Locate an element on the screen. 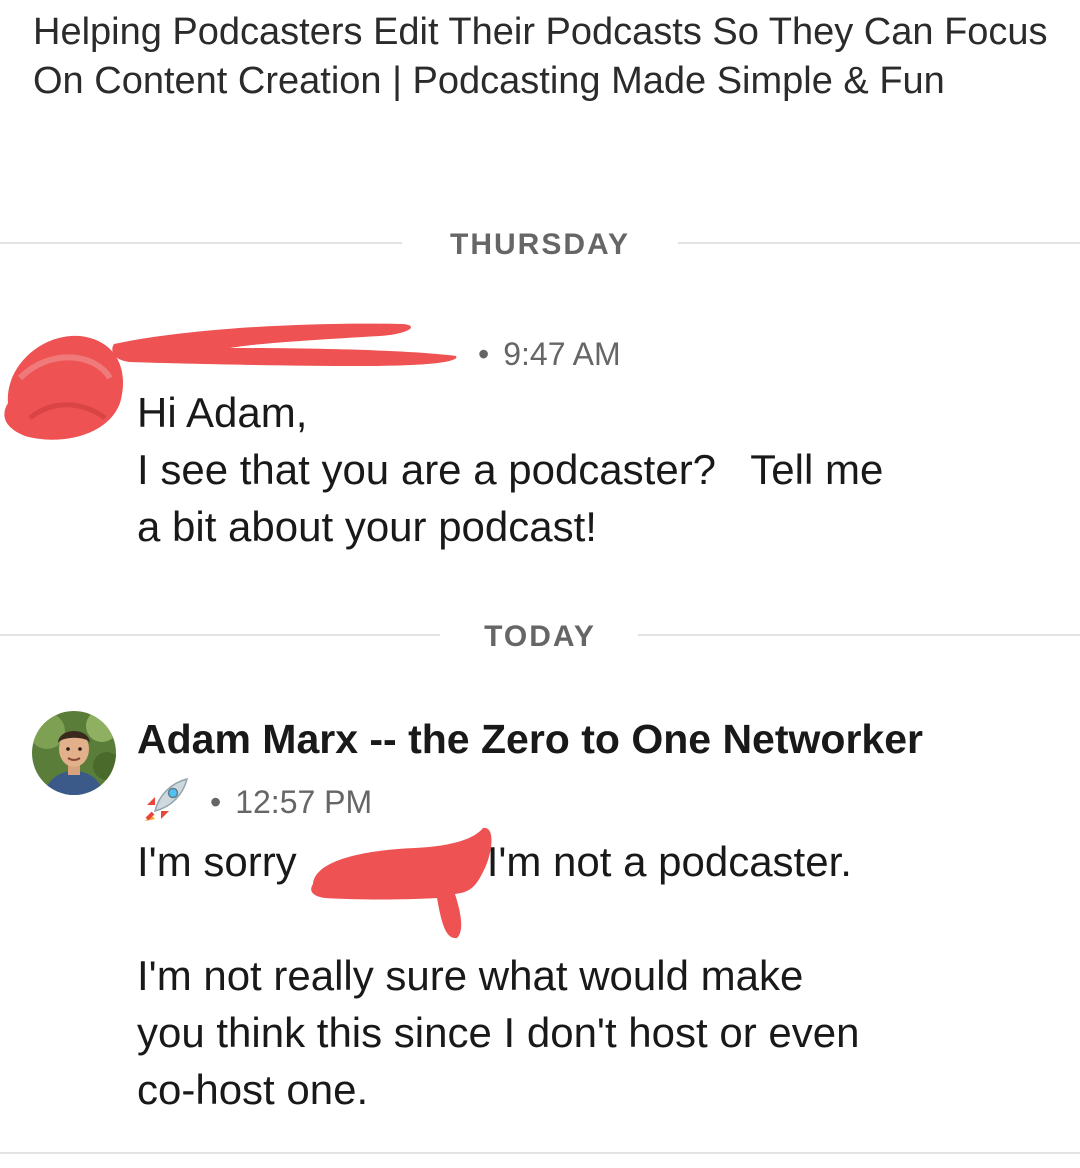 Image resolution: width=1080 pixels, height=1168 pixels. redacted-sender-name is located at coordinates (286, 345).